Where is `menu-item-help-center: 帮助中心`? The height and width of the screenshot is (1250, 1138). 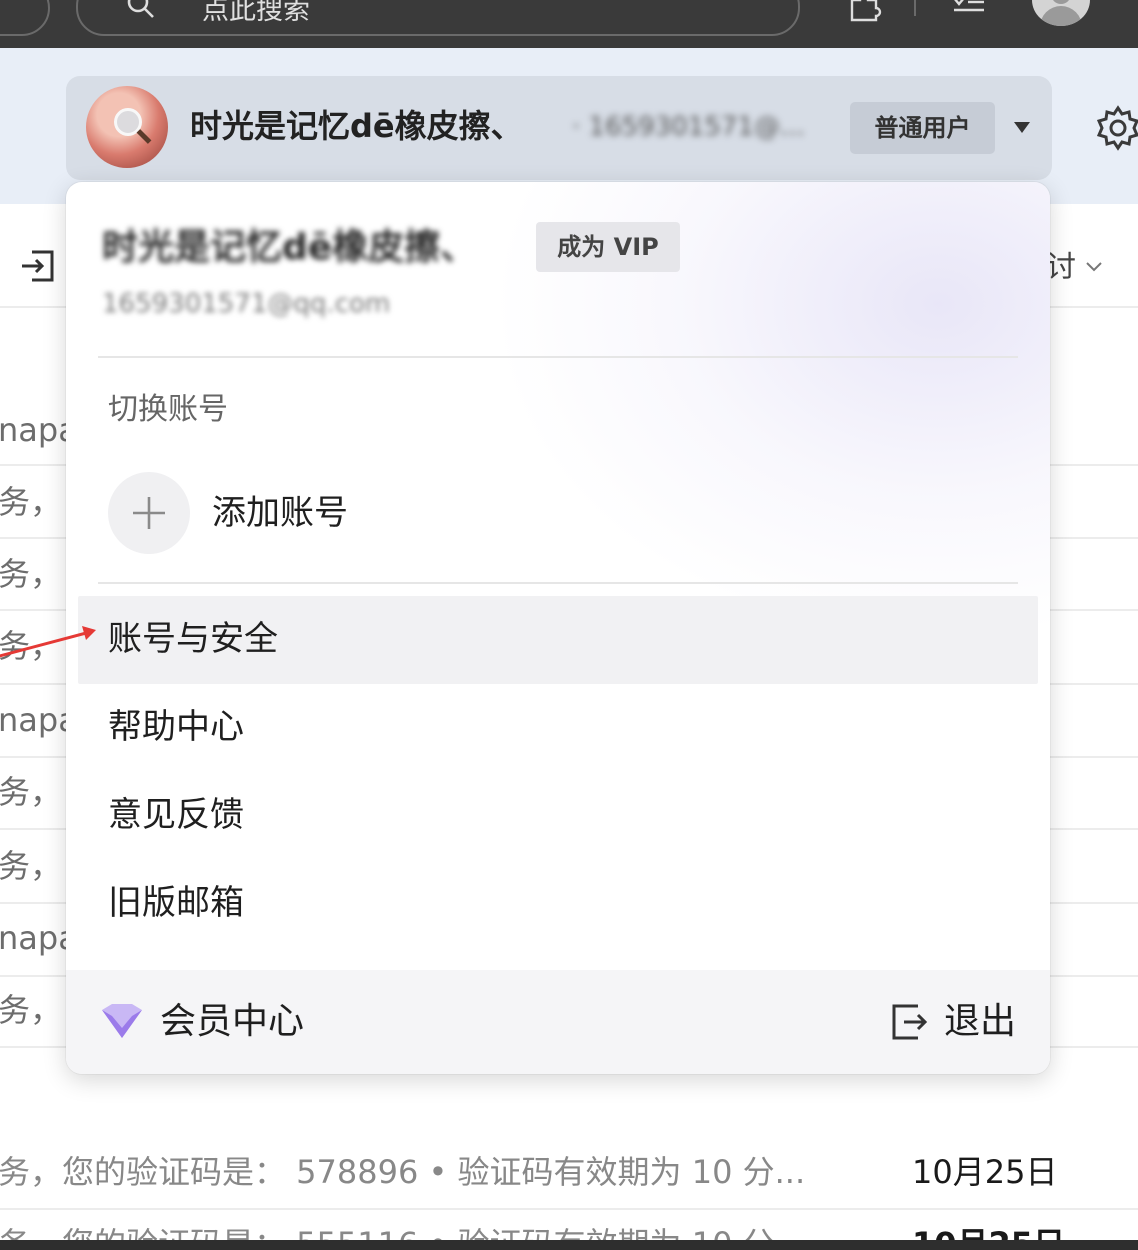 menu-item-help-center: 帮助中心 is located at coordinates (558, 728).